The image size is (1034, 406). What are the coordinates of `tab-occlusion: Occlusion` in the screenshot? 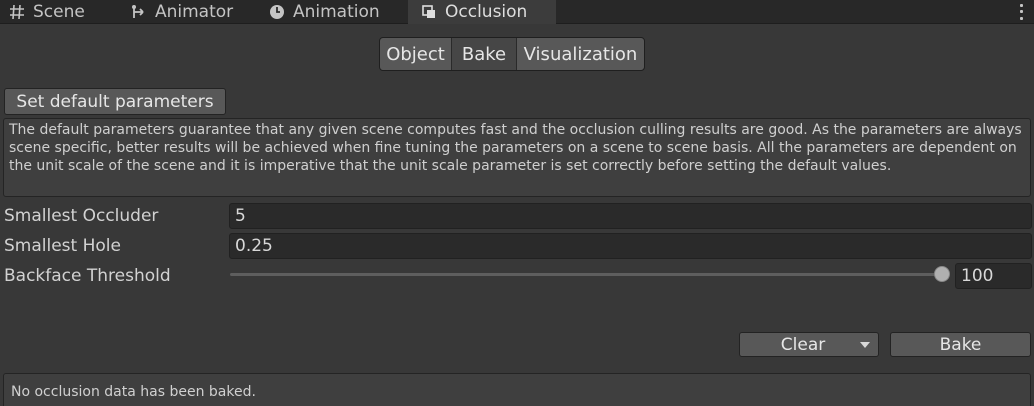 It's located at (482, 12).